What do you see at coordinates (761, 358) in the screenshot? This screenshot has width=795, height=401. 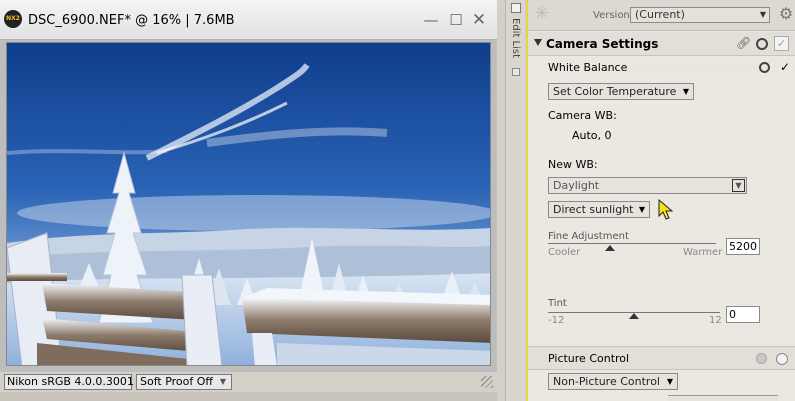 I see `status-dot-icon` at bounding box center [761, 358].